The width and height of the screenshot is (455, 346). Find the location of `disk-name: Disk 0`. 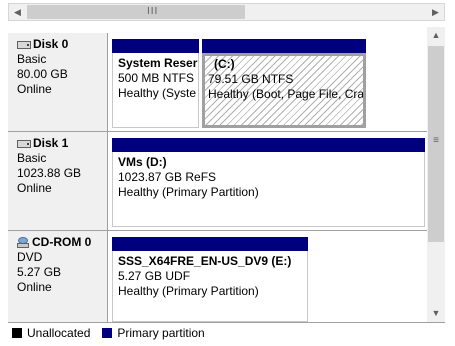

disk-name: Disk 0 is located at coordinates (51, 44).